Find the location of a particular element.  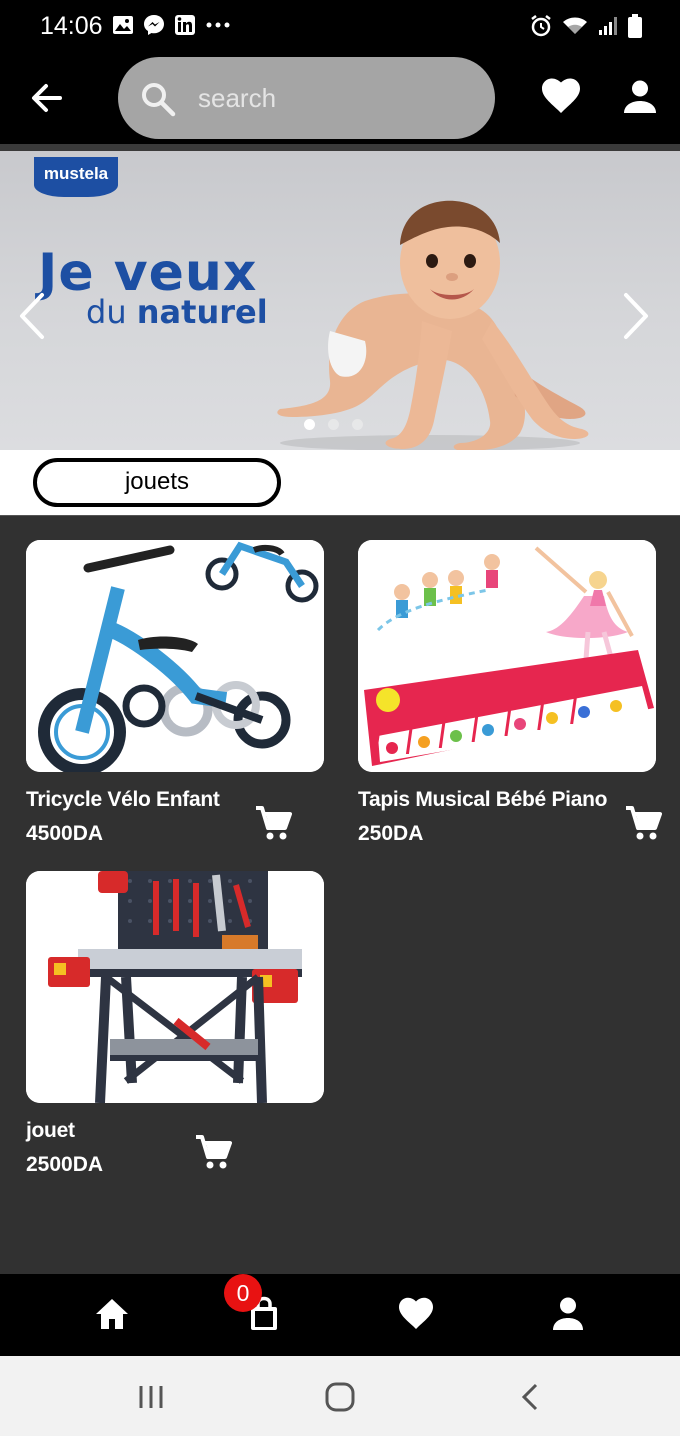

home-icon is located at coordinates (112, 1314).